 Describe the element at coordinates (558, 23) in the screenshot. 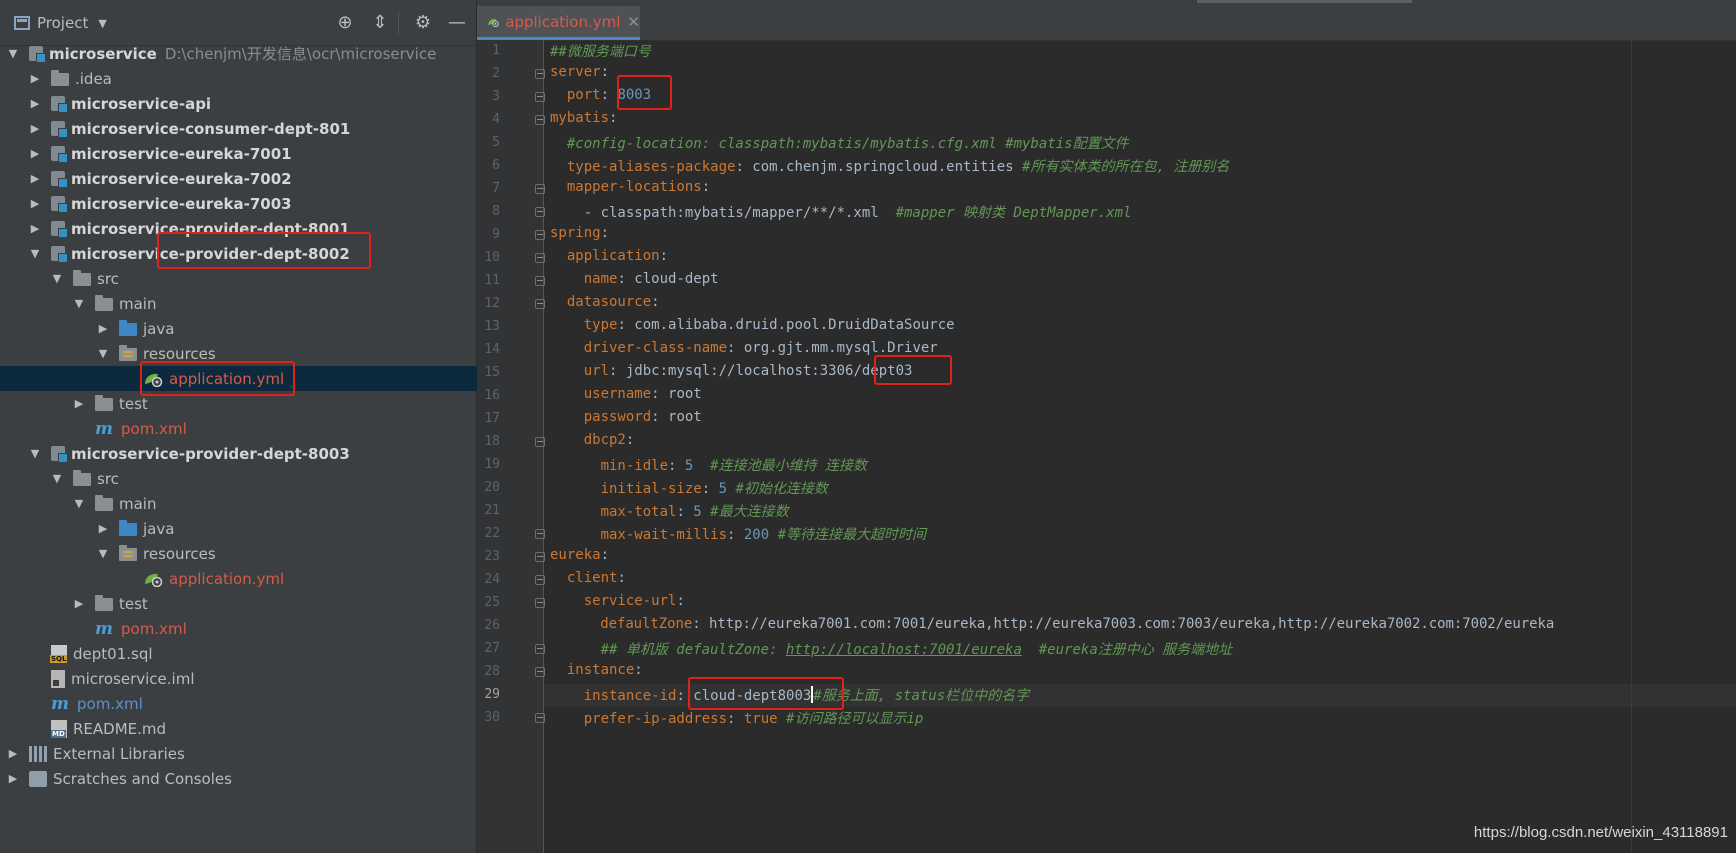

I see `tab-application-yml: application.yml ✕` at that location.